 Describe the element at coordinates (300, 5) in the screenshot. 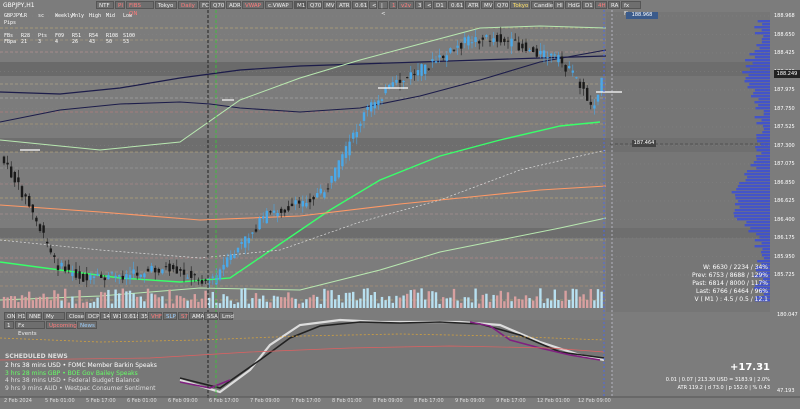

I see `toolbar-button-m1: M1` at that location.